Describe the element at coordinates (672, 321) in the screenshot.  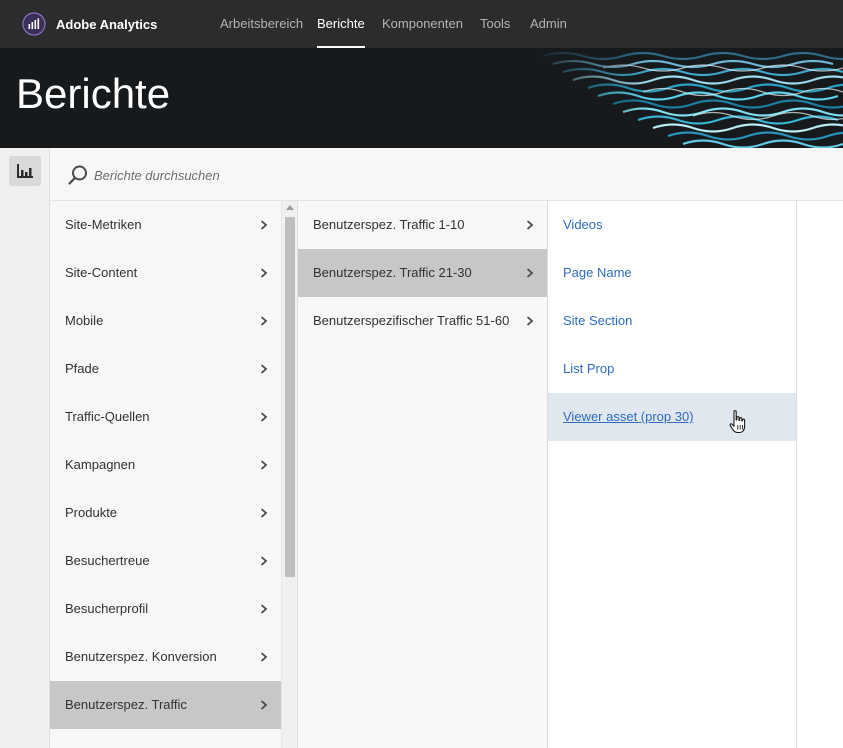
I see `report-link: Site Section` at that location.